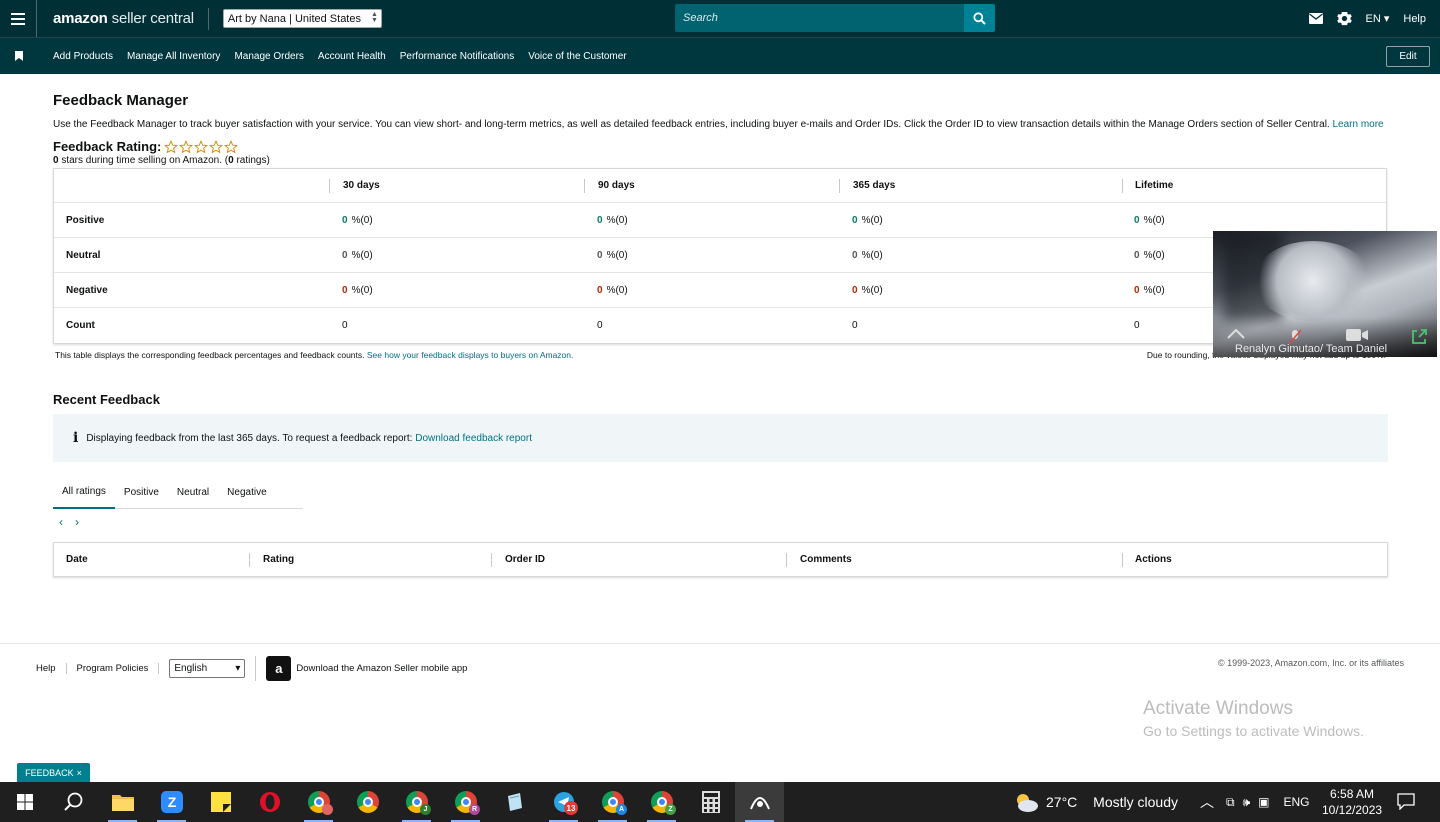 The width and height of the screenshot is (1440, 822). I want to click on sticky-notes-icon, so click(220, 802).